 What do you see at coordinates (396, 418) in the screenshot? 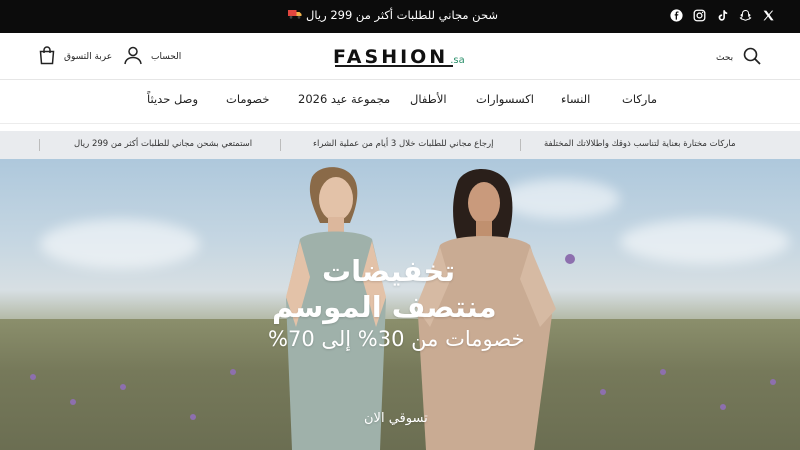
I see `shop-now-link: تسوقي الان` at bounding box center [396, 418].